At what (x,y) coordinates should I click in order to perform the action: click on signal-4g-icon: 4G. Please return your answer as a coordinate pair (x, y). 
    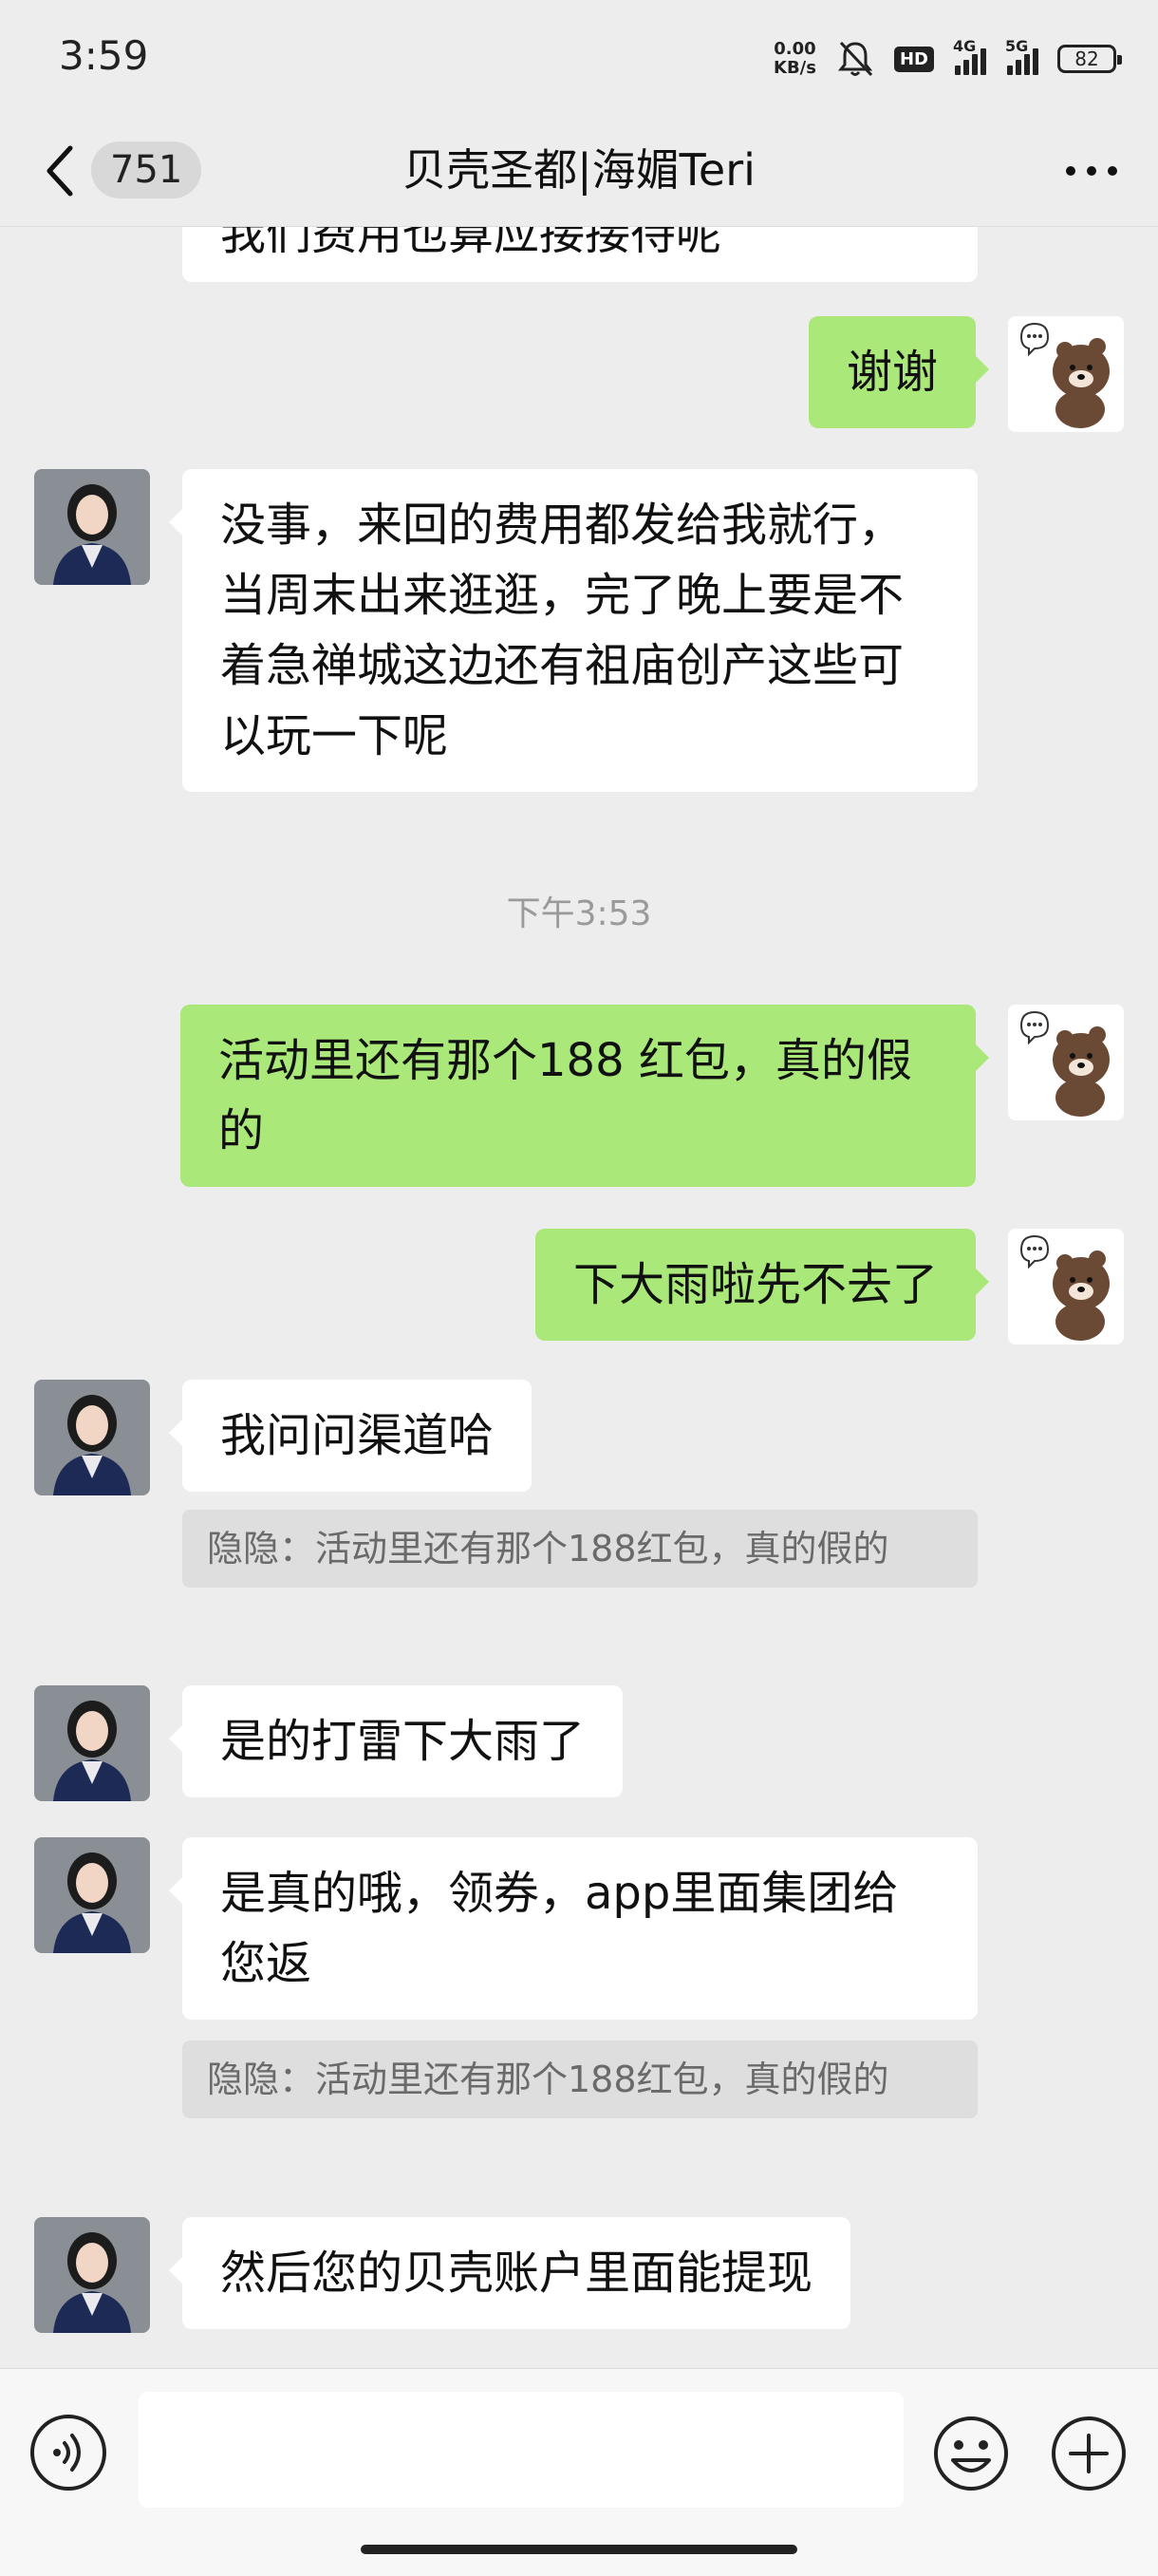
    Looking at the image, I should click on (969, 56).